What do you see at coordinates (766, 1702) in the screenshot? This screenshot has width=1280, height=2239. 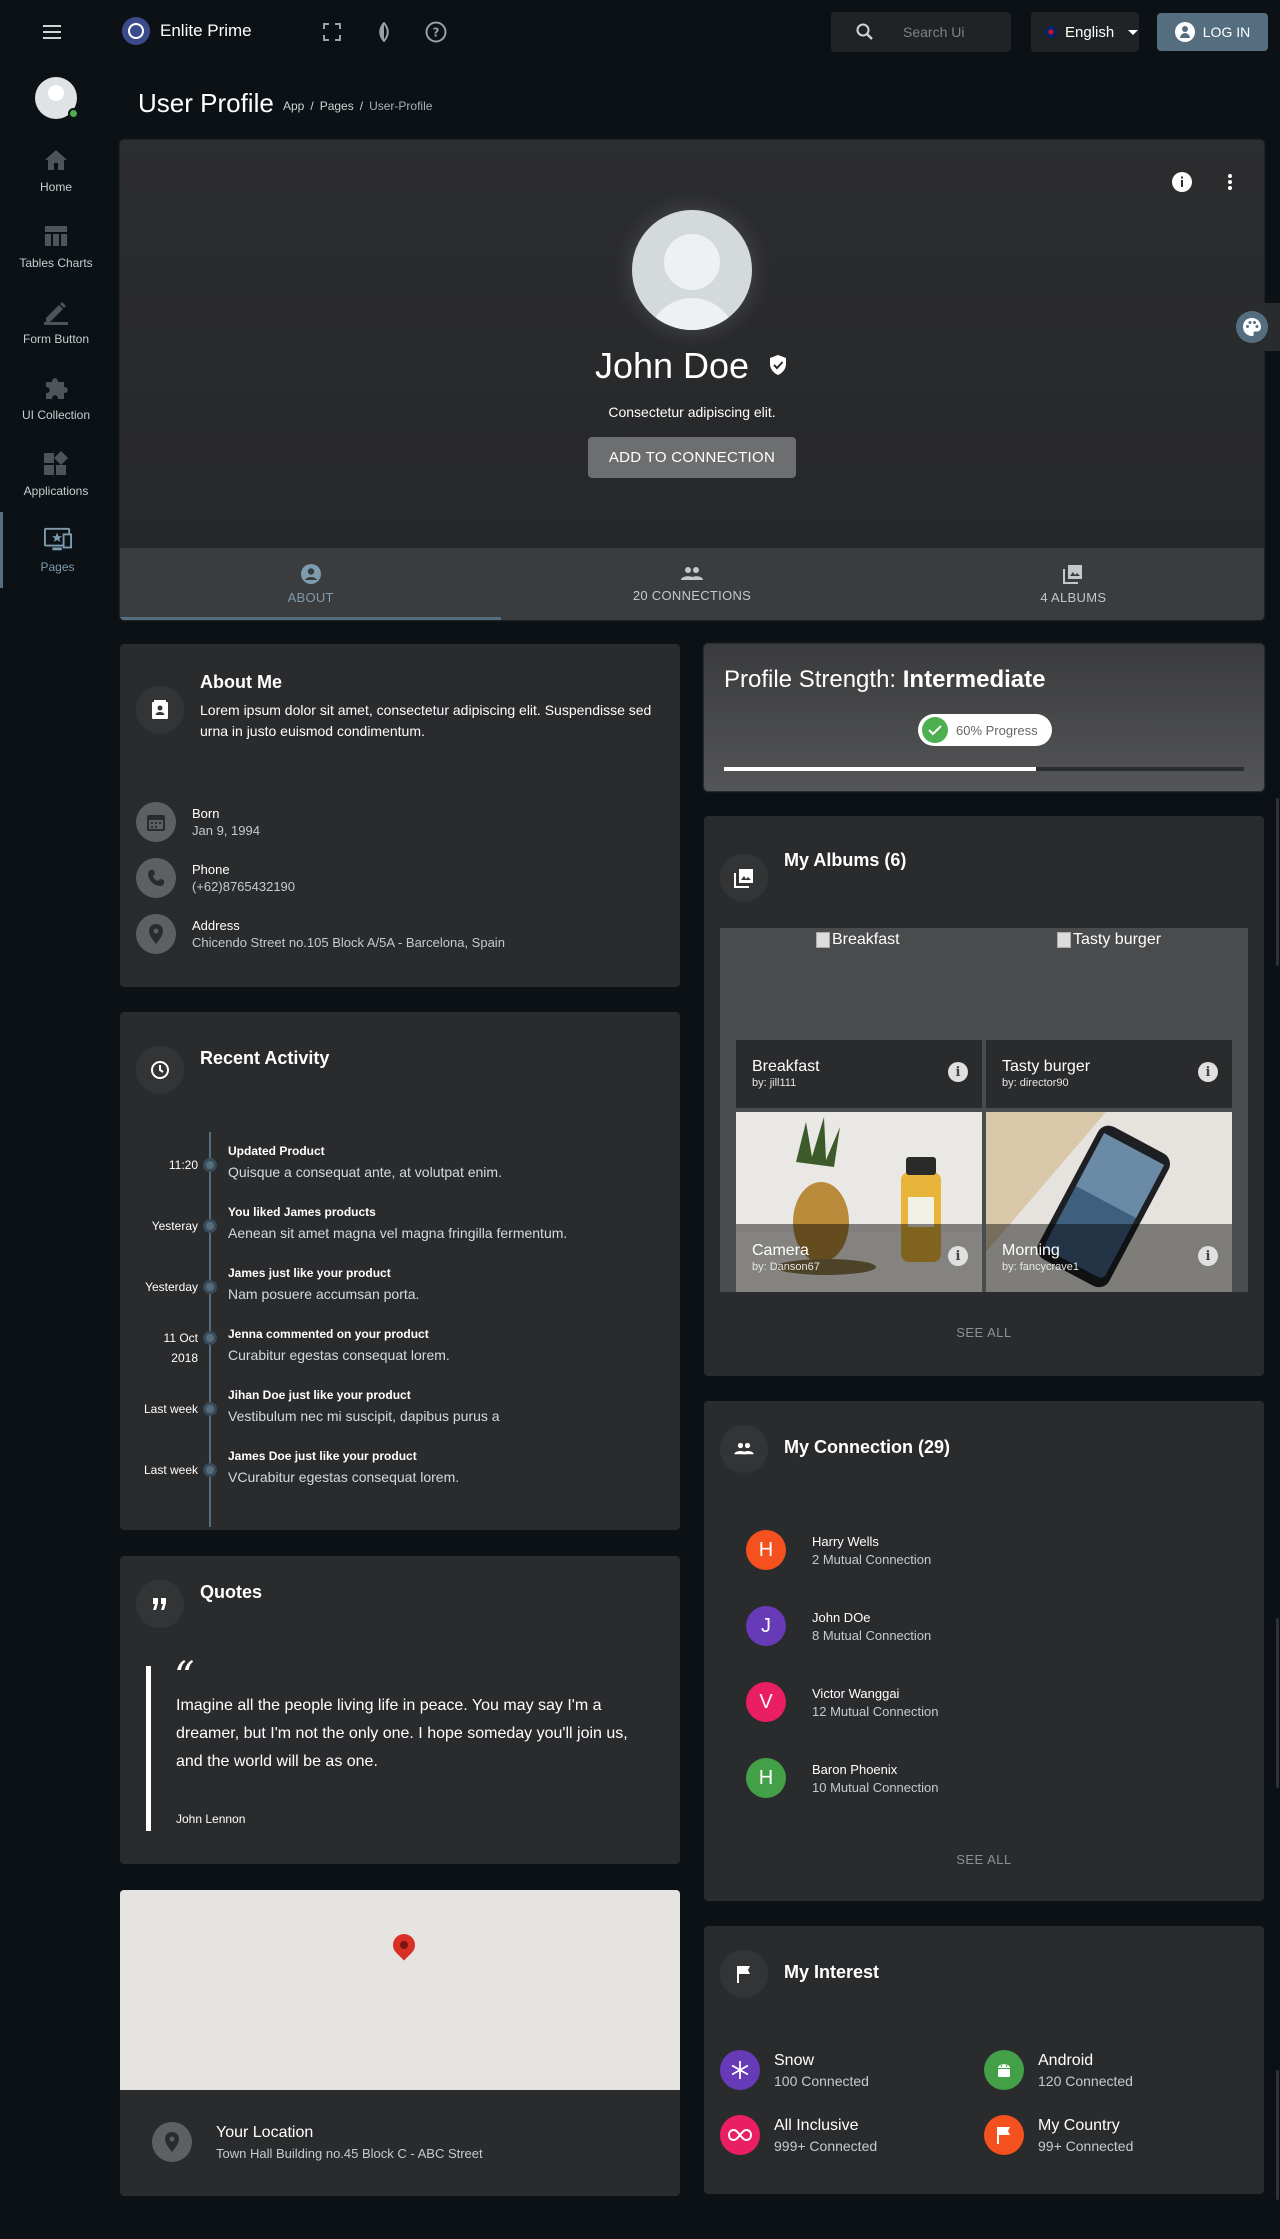 I see `connection-avatar: V` at bounding box center [766, 1702].